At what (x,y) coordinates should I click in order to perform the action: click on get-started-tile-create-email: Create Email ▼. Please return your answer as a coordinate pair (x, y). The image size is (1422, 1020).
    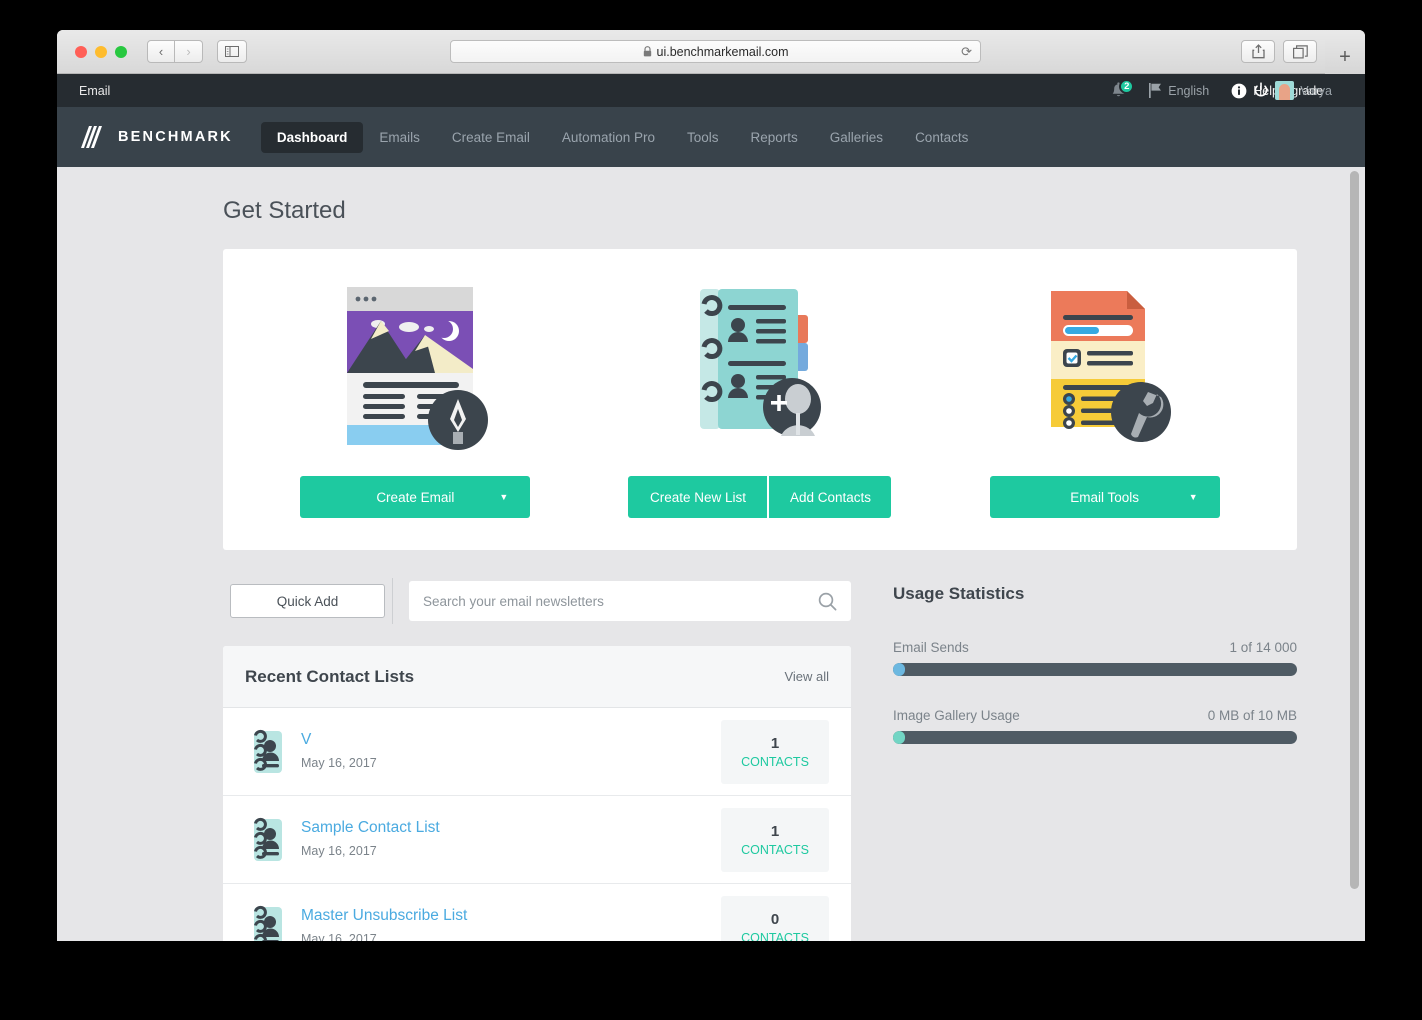
    Looking at the image, I should click on (415, 398).